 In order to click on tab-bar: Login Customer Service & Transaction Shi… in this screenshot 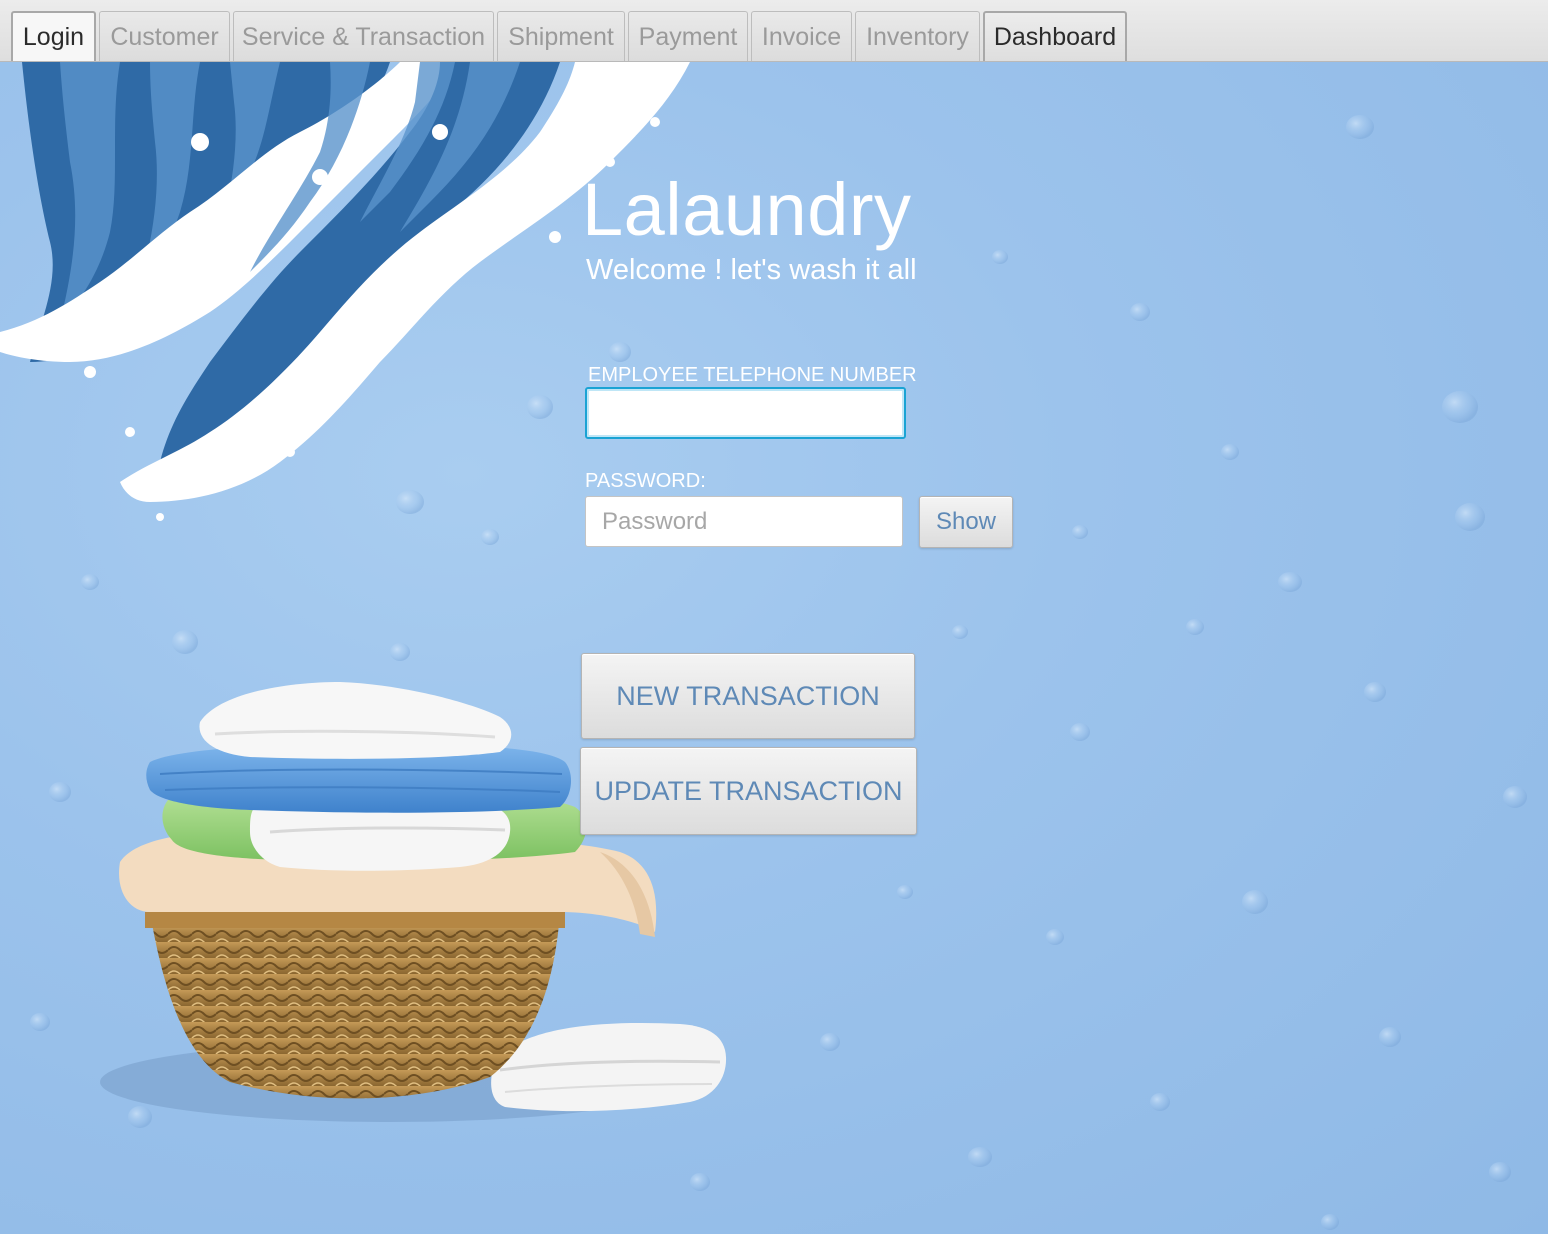, I will do `click(774, 31)`.